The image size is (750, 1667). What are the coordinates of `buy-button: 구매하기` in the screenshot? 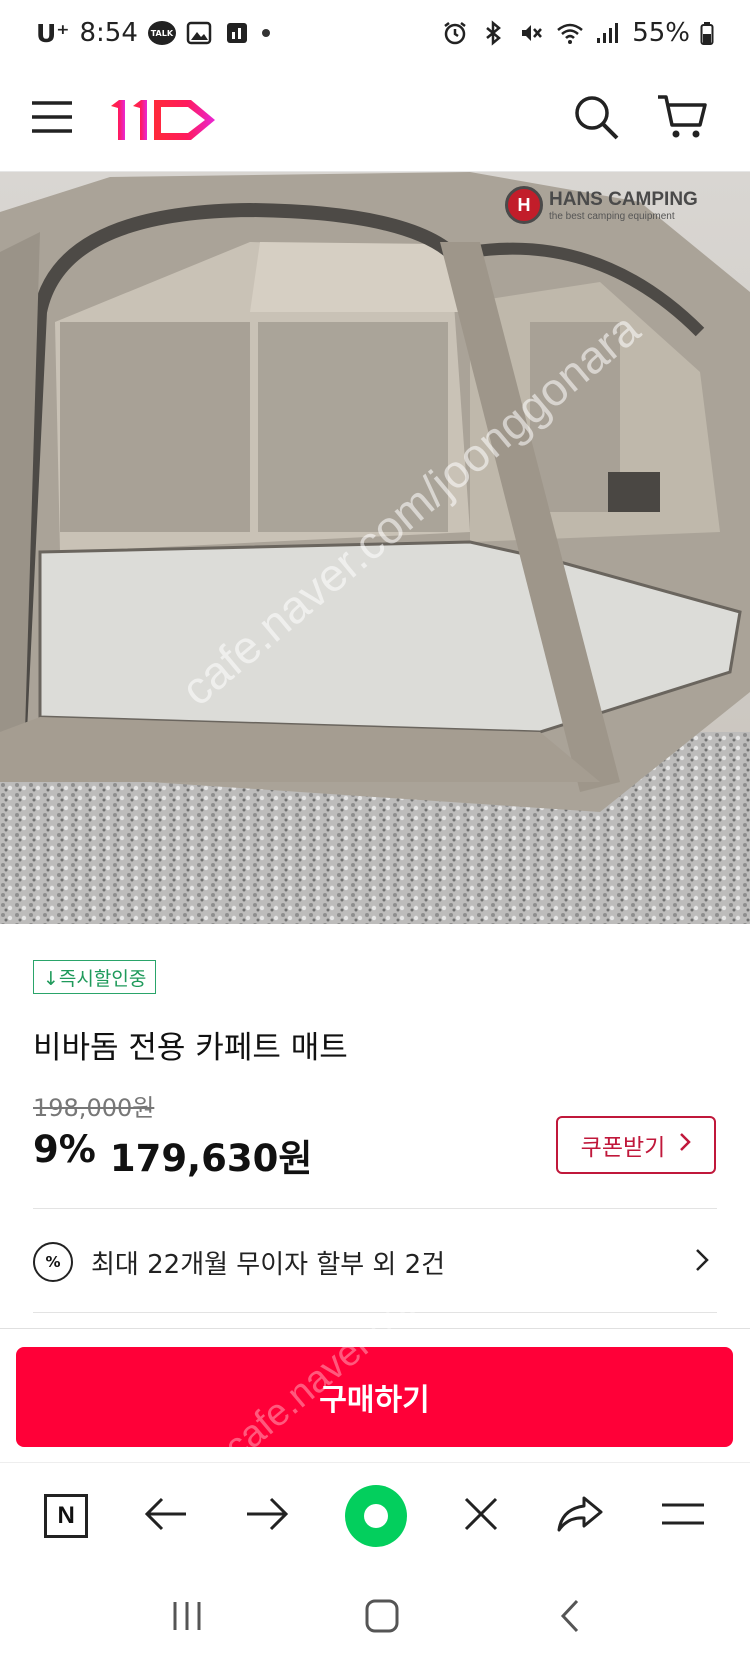 It's located at (374, 1397).